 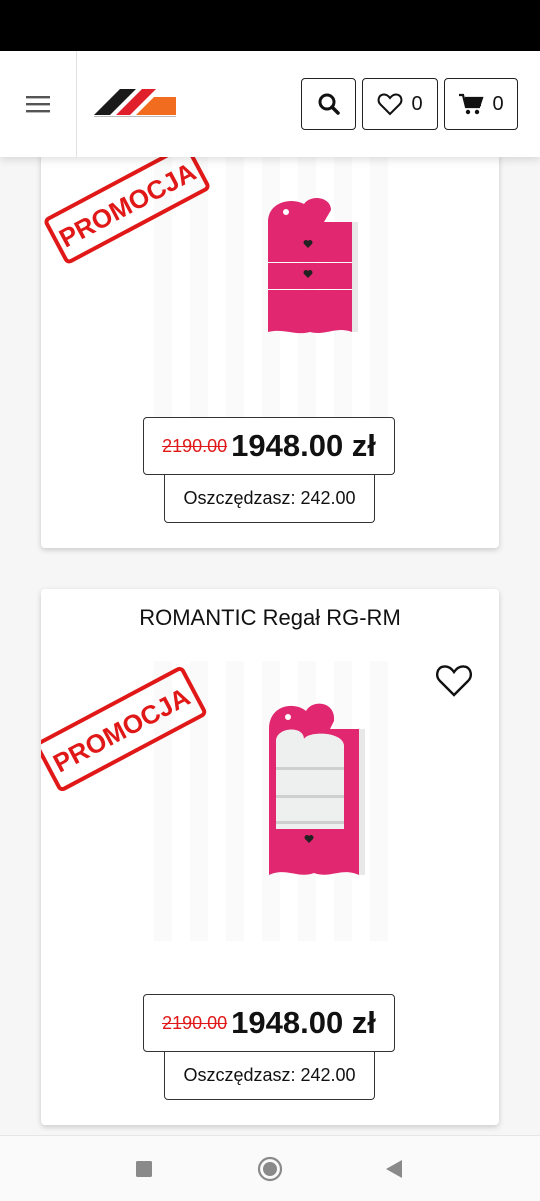 I want to click on cart-count: 0, so click(x=498, y=103).